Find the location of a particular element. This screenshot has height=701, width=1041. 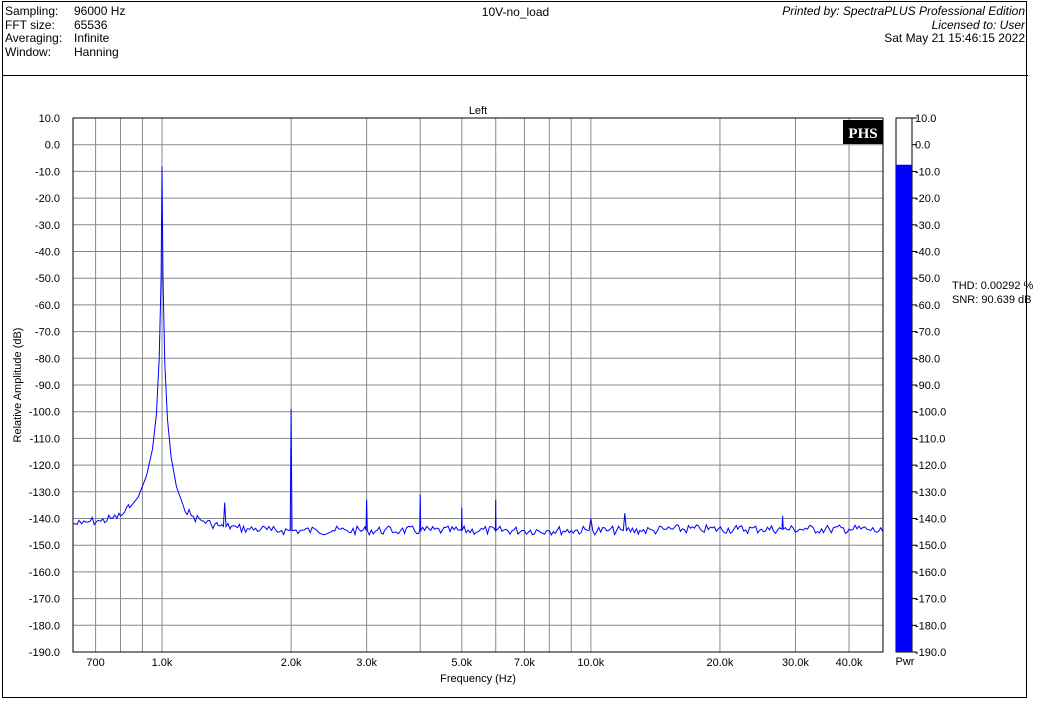

power-meter-tick-label: -50.0 is located at coordinates (927, 279).